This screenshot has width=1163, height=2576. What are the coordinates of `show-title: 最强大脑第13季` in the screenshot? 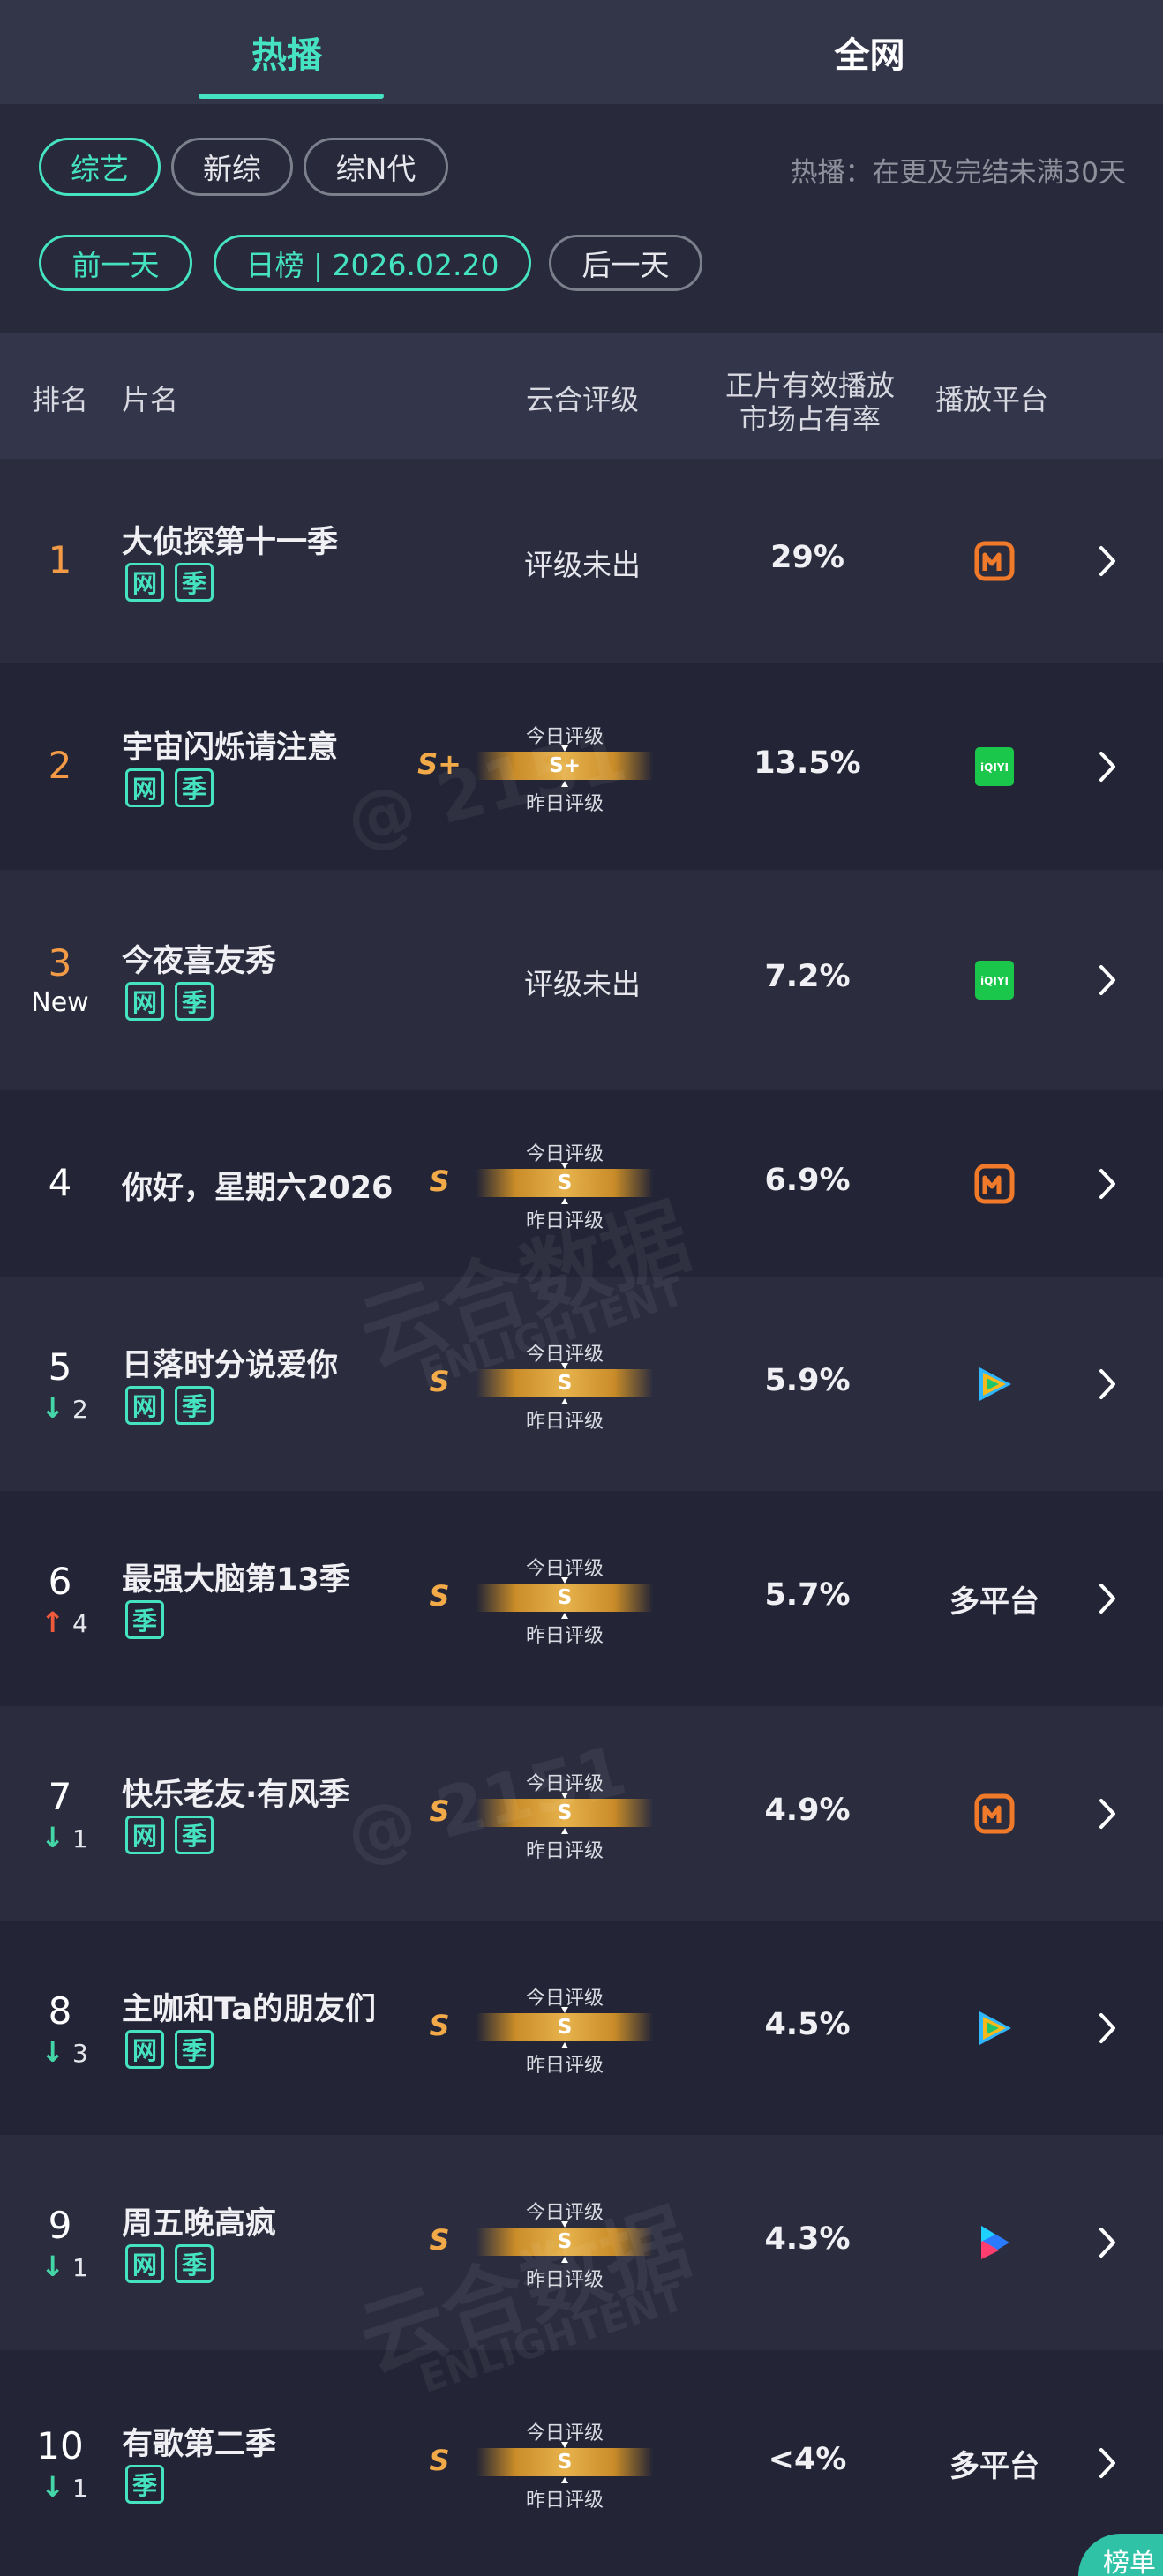 It's located at (236, 1580).